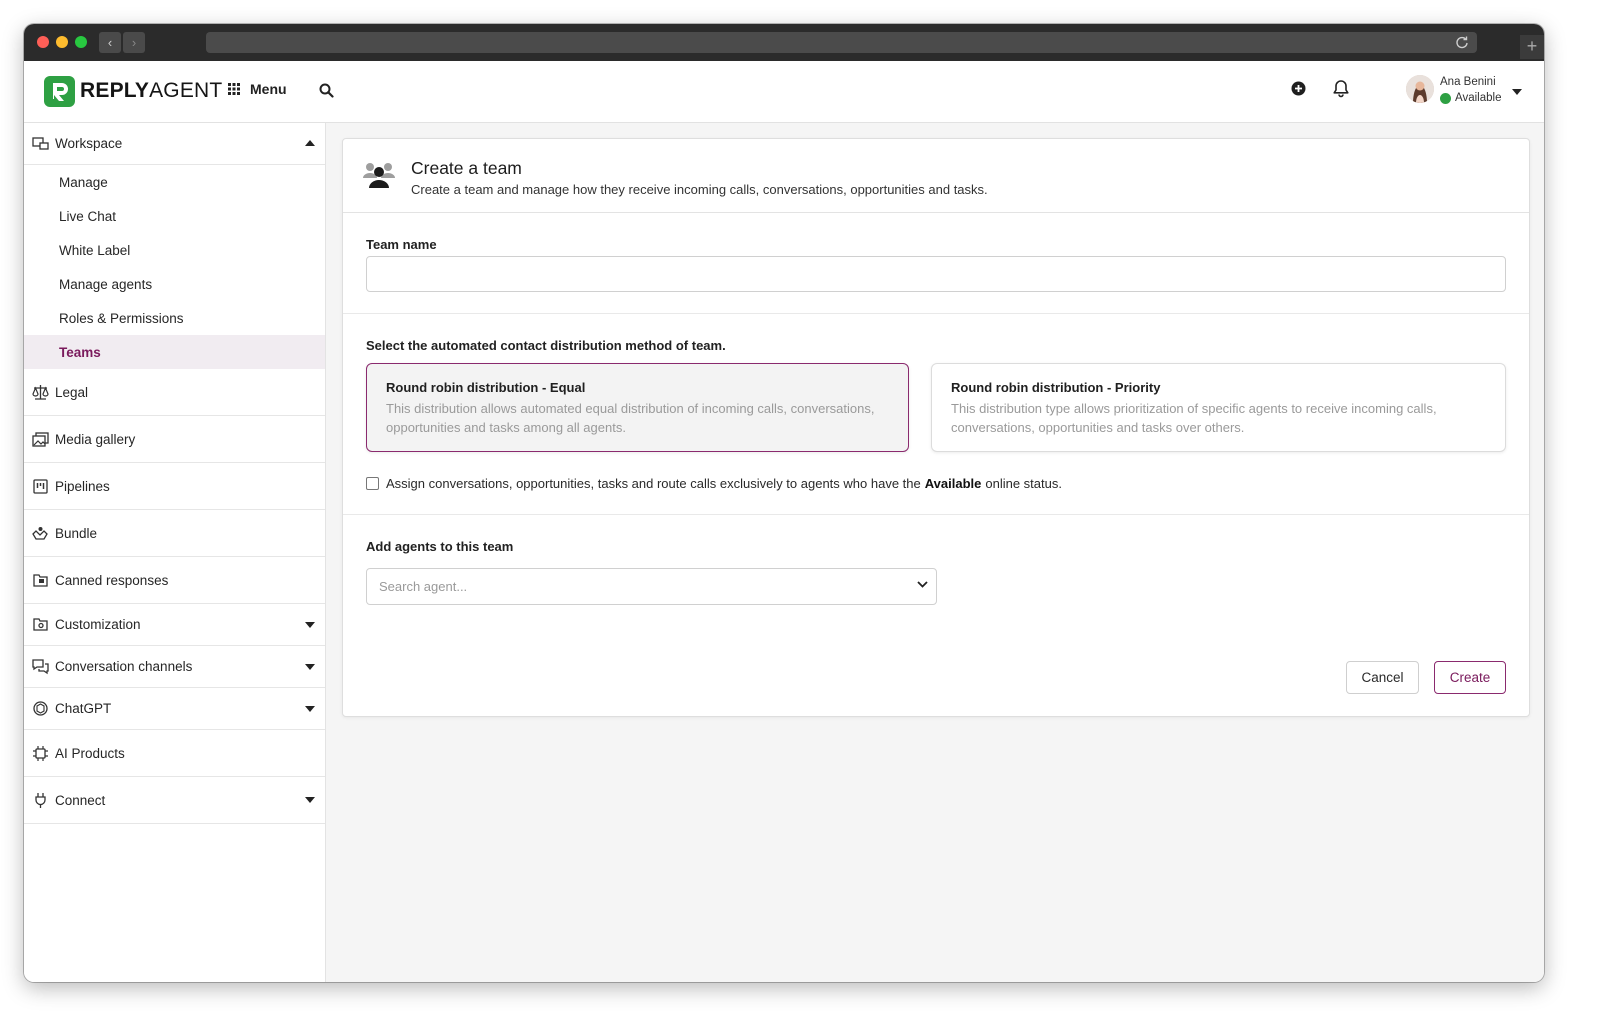 The height and width of the screenshot is (1026, 1600). Describe the element at coordinates (110, 42) in the screenshot. I see `back-button: ‹` at that location.